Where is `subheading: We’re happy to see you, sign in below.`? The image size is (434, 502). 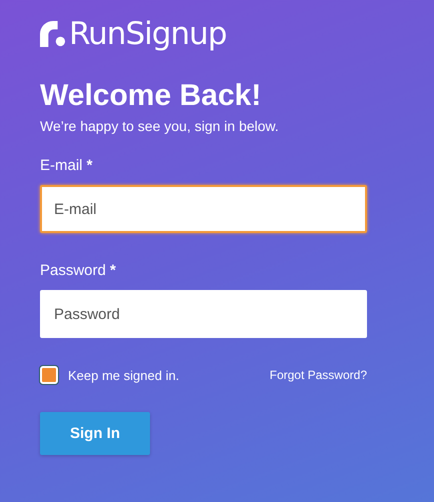 subheading: We’re happy to see you, sign in below. is located at coordinates (160, 126).